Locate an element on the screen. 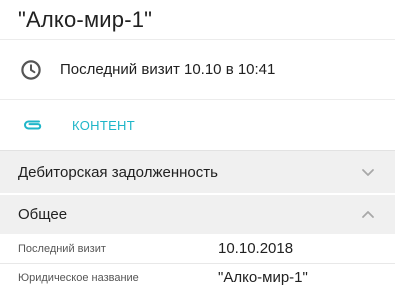 The image size is (395, 287). section-receivables: Дебиторская задолженность is located at coordinates (197, 171).